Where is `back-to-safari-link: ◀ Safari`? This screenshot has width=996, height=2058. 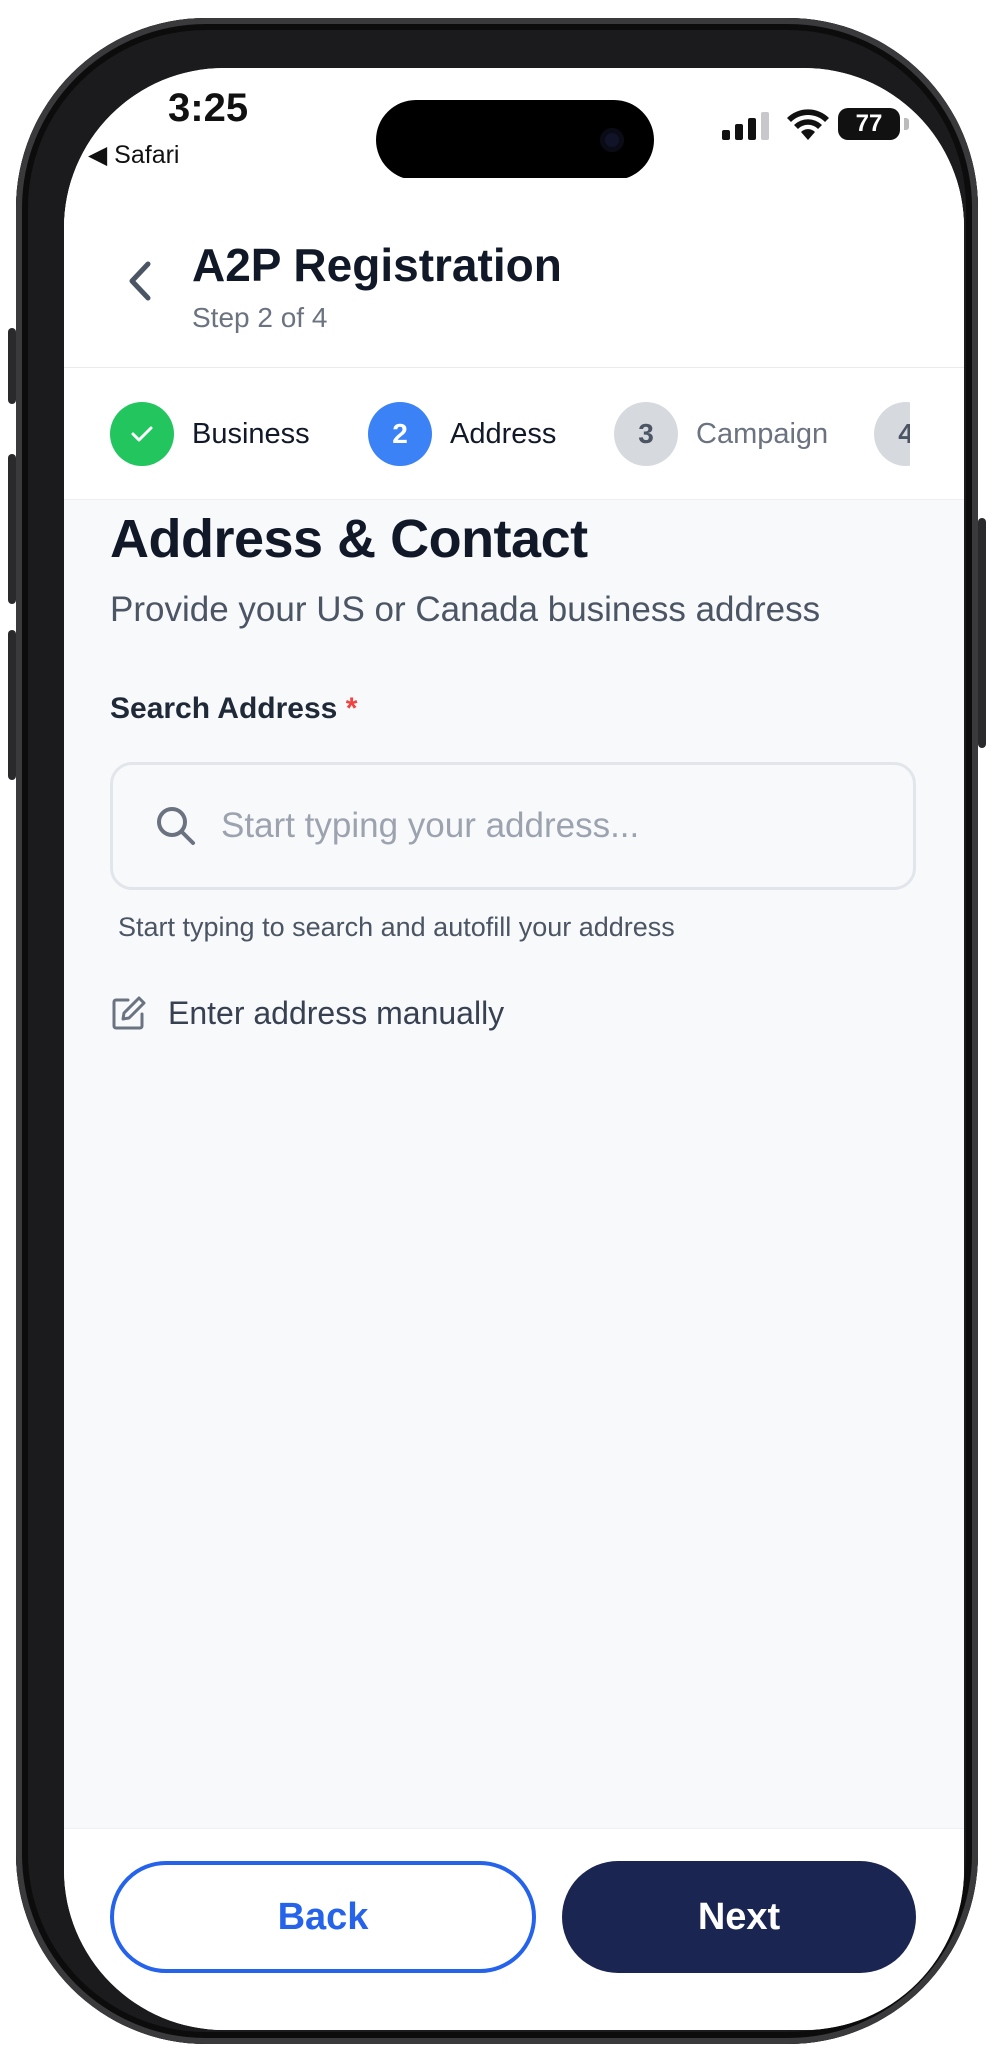
back-to-safari-link: ◀ Safari is located at coordinates (133, 155).